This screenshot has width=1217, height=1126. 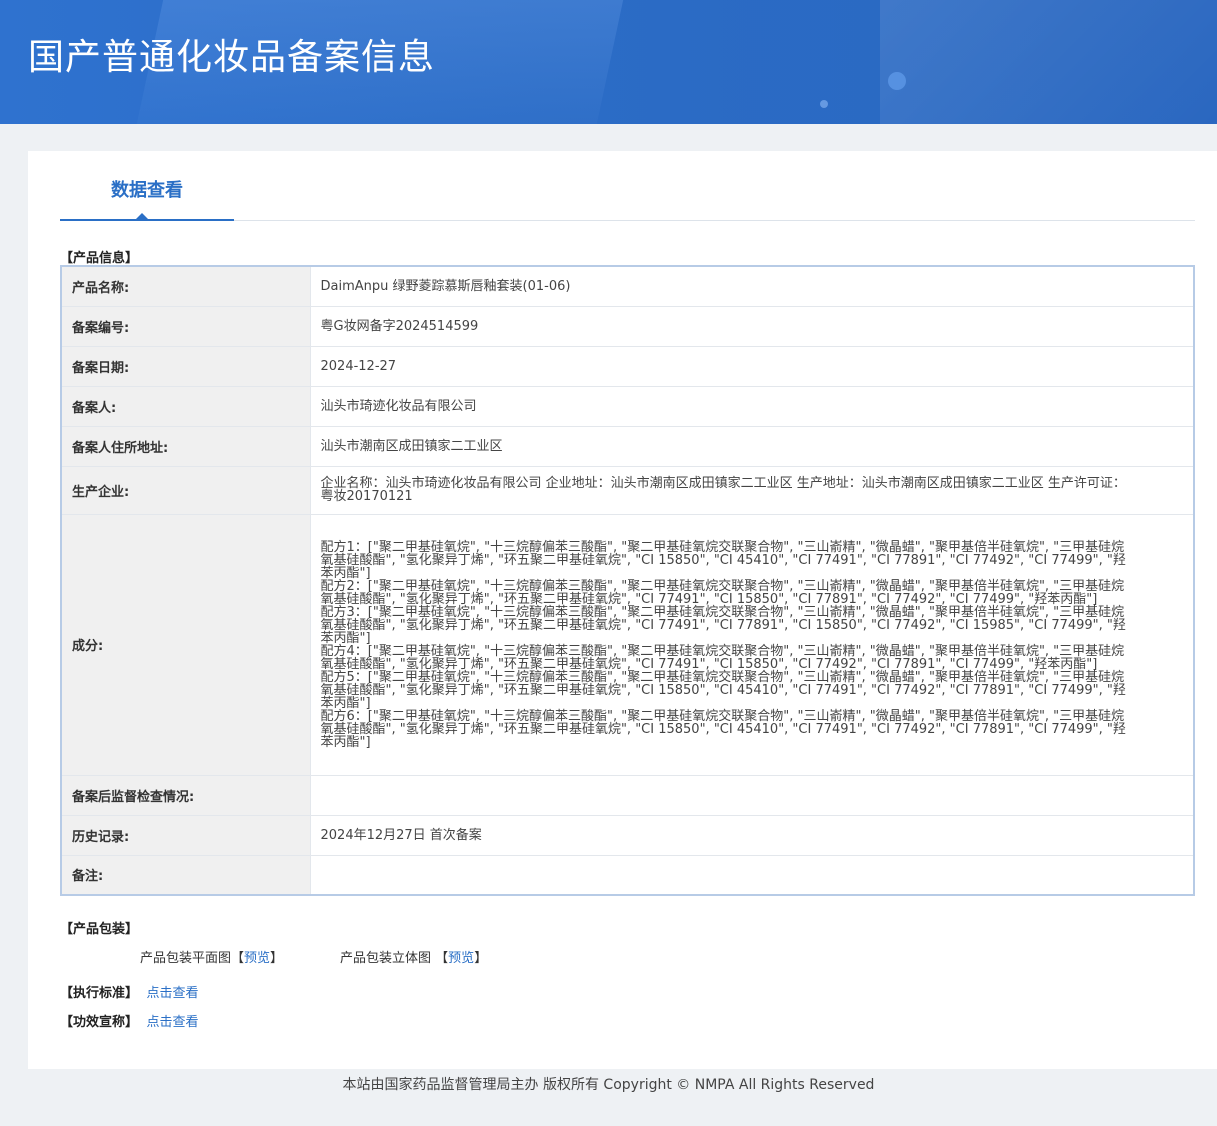 I want to click on table-row: 备注:, so click(x=627, y=875).